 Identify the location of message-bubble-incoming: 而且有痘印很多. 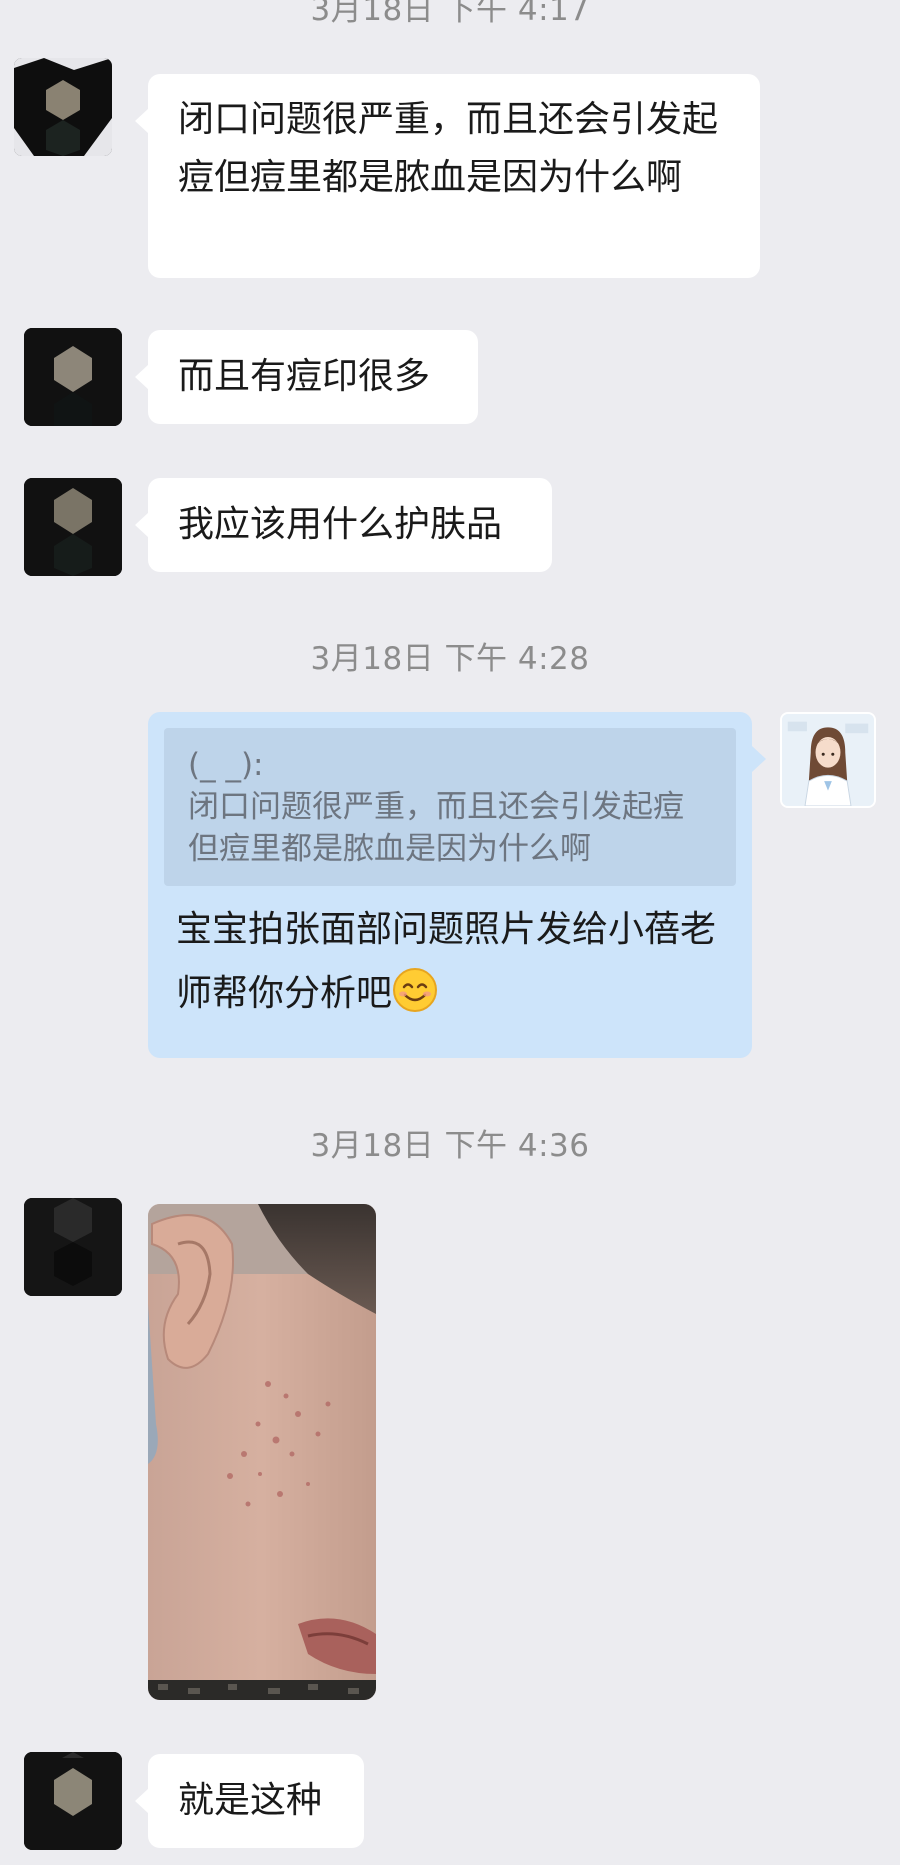
(306, 377).